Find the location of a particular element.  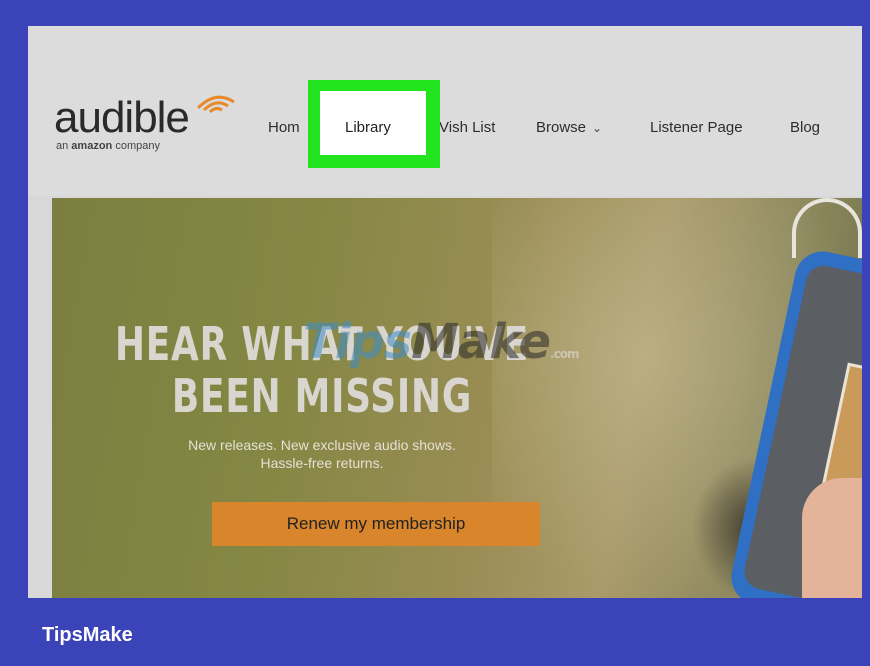

nav-home: Hom is located at coordinates (284, 128).